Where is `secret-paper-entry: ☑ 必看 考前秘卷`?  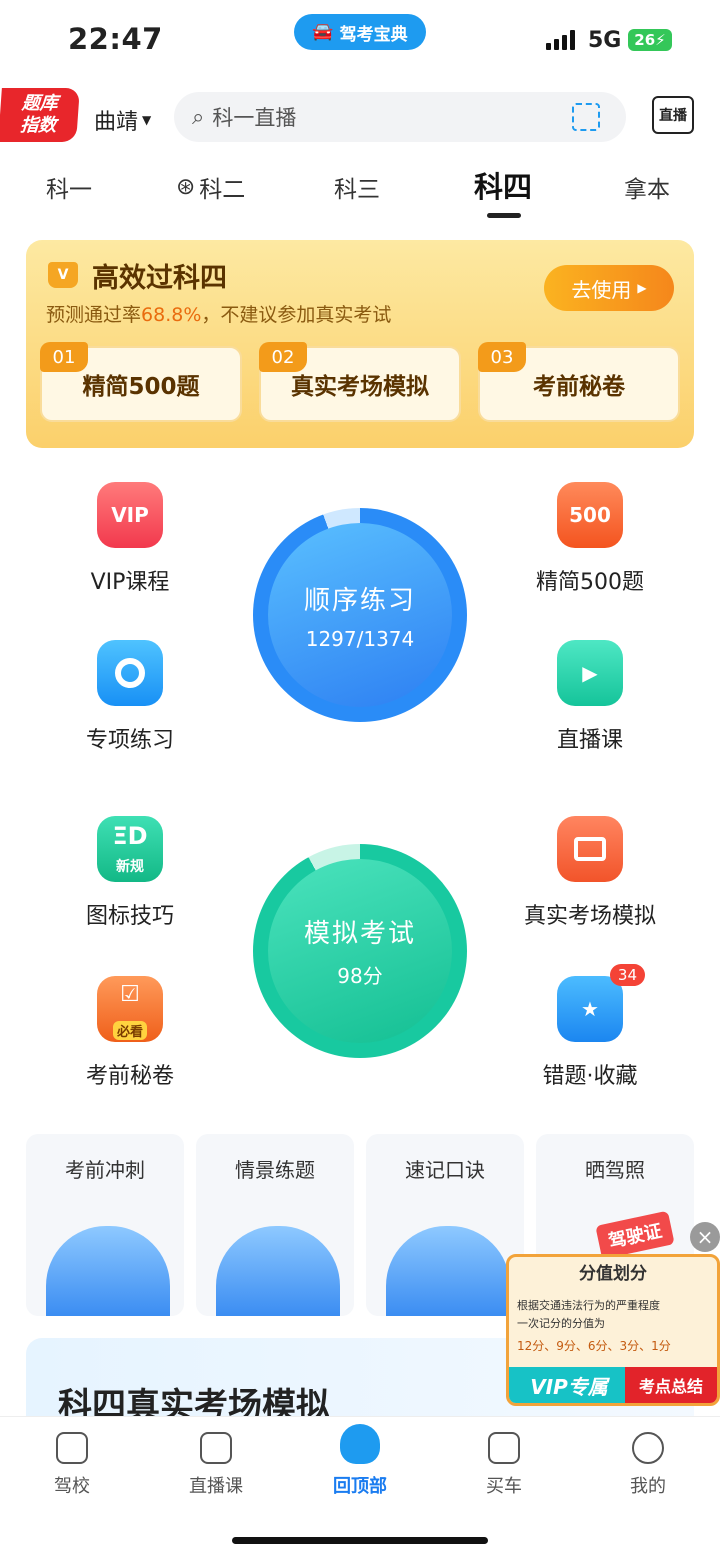
secret-paper-entry: ☑ 必看 考前秘卷 is located at coordinates (130, 1033).